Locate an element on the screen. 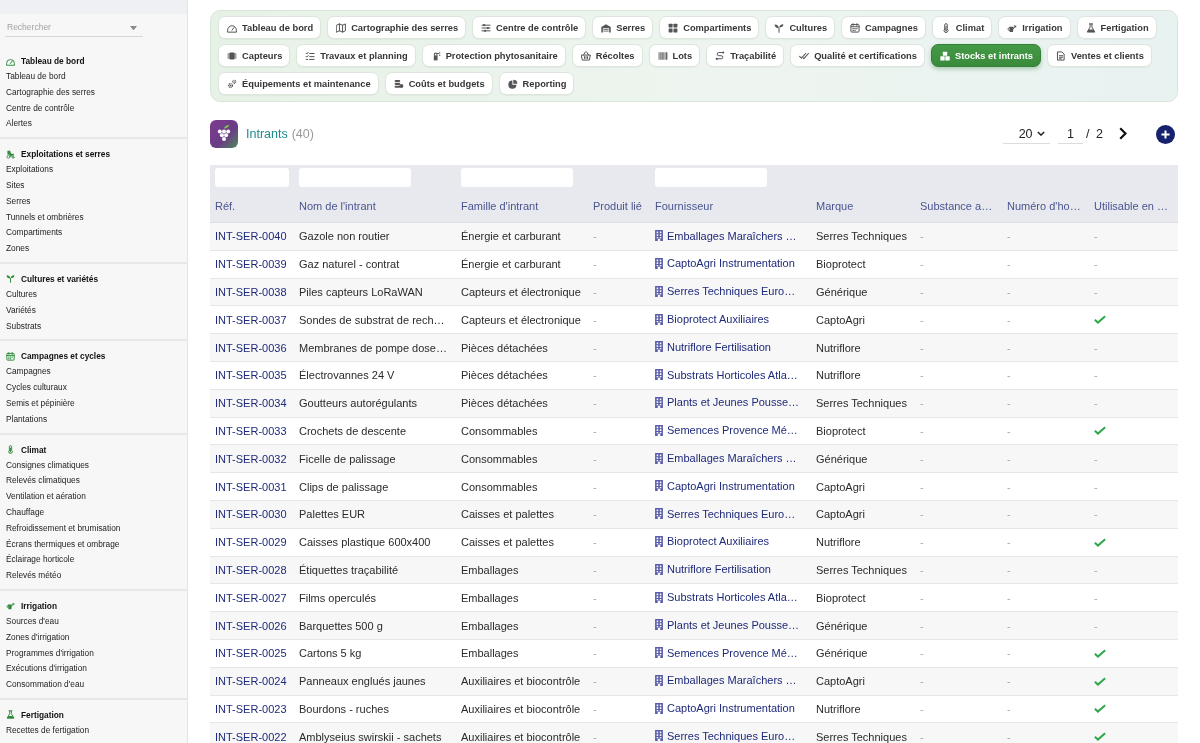 The height and width of the screenshot is (743, 1200). reference-link: INT-SER-0027 is located at coordinates (251, 597).